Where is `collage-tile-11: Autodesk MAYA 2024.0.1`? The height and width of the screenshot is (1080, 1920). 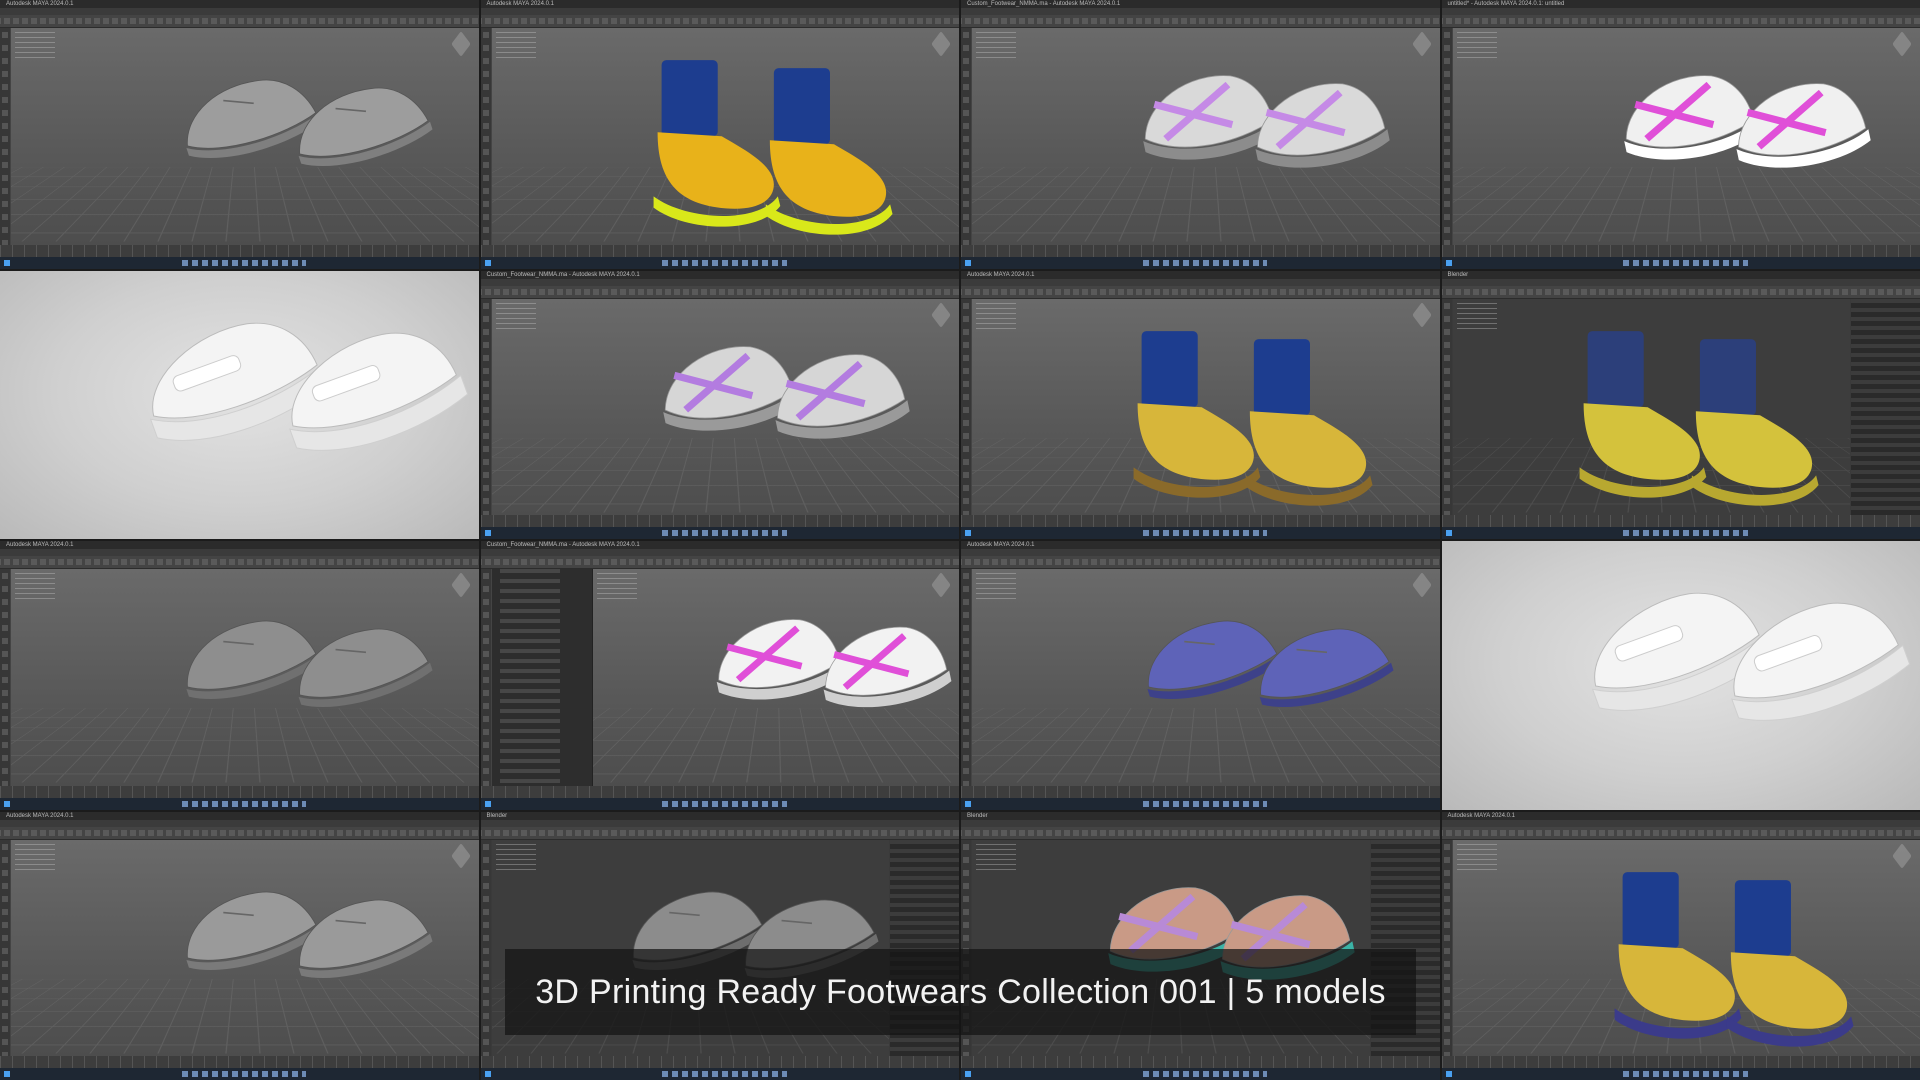 collage-tile-11: Autodesk MAYA 2024.0.1 is located at coordinates (1200, 675).